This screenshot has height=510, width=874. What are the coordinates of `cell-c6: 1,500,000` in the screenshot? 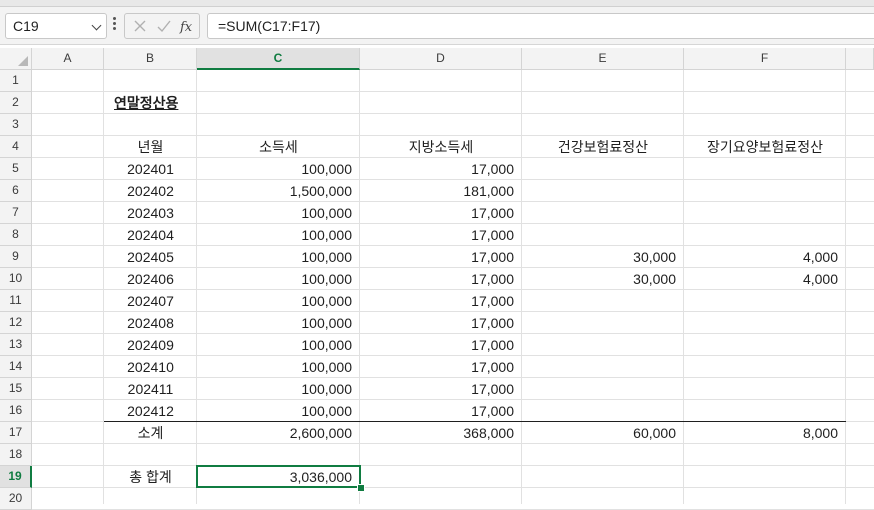 It's located at (278, 191).